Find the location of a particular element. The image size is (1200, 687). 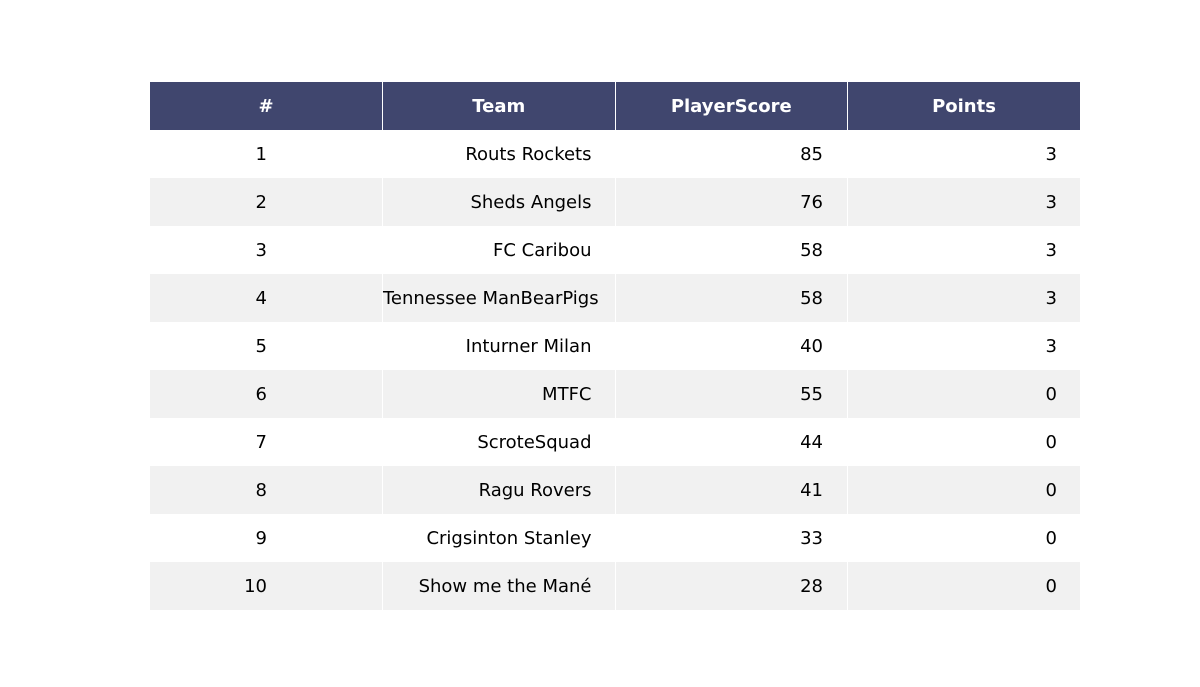

table-row: 9 Crigsinton Stanley 33 0 is located at coordinates (615, 538).